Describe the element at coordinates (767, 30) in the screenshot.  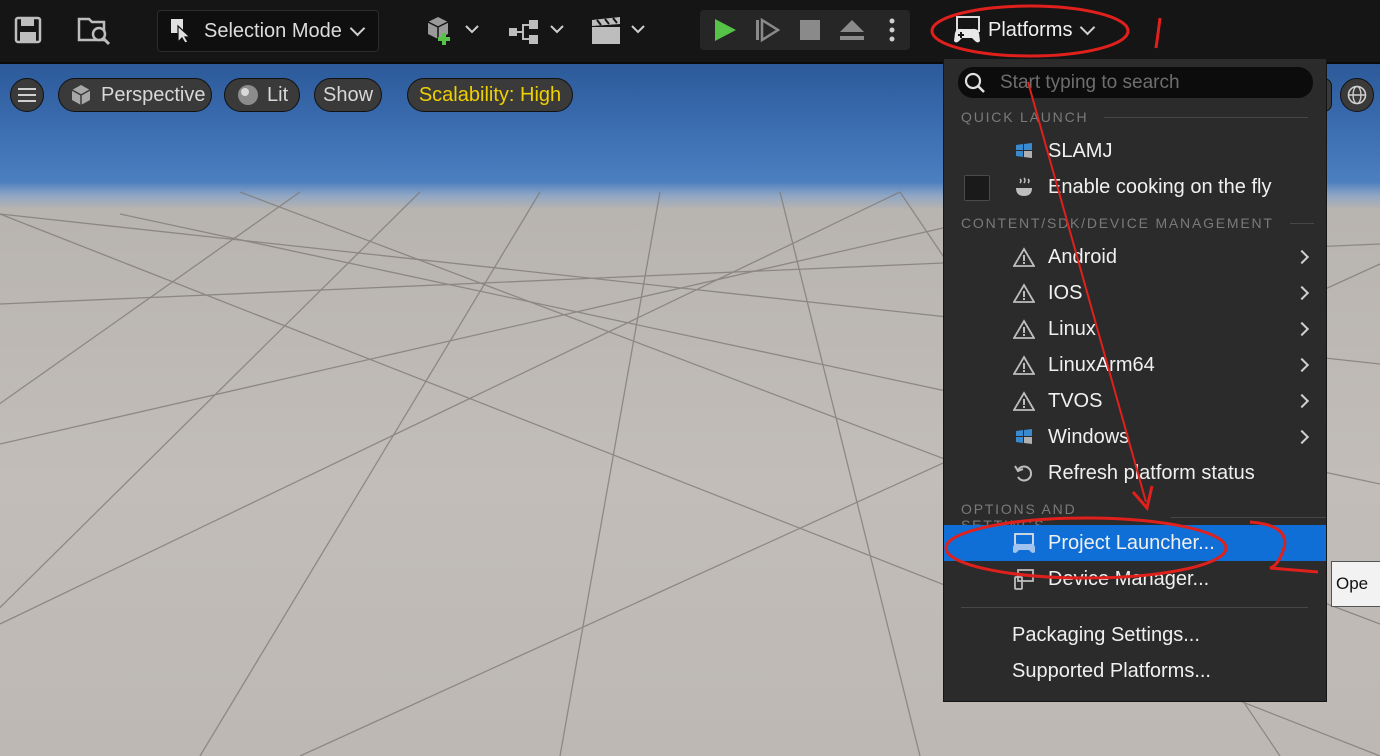
I see `step-icon` at that location.